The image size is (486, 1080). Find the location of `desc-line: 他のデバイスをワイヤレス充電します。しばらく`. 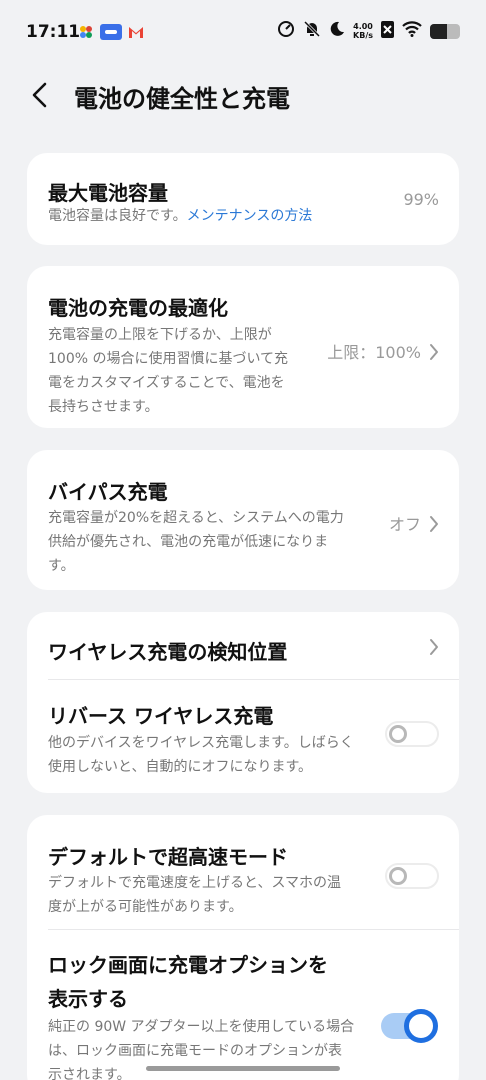

desc-line: 他のデバイスをワイヤレス充電します。しばらく is located at coordinates (201, 743).